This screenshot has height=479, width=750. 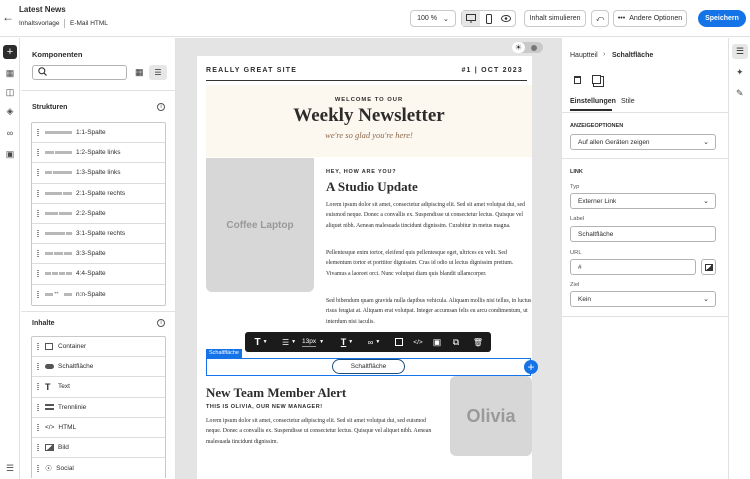 I want to click on target-label: Ziel, so click(x=575, y=285).